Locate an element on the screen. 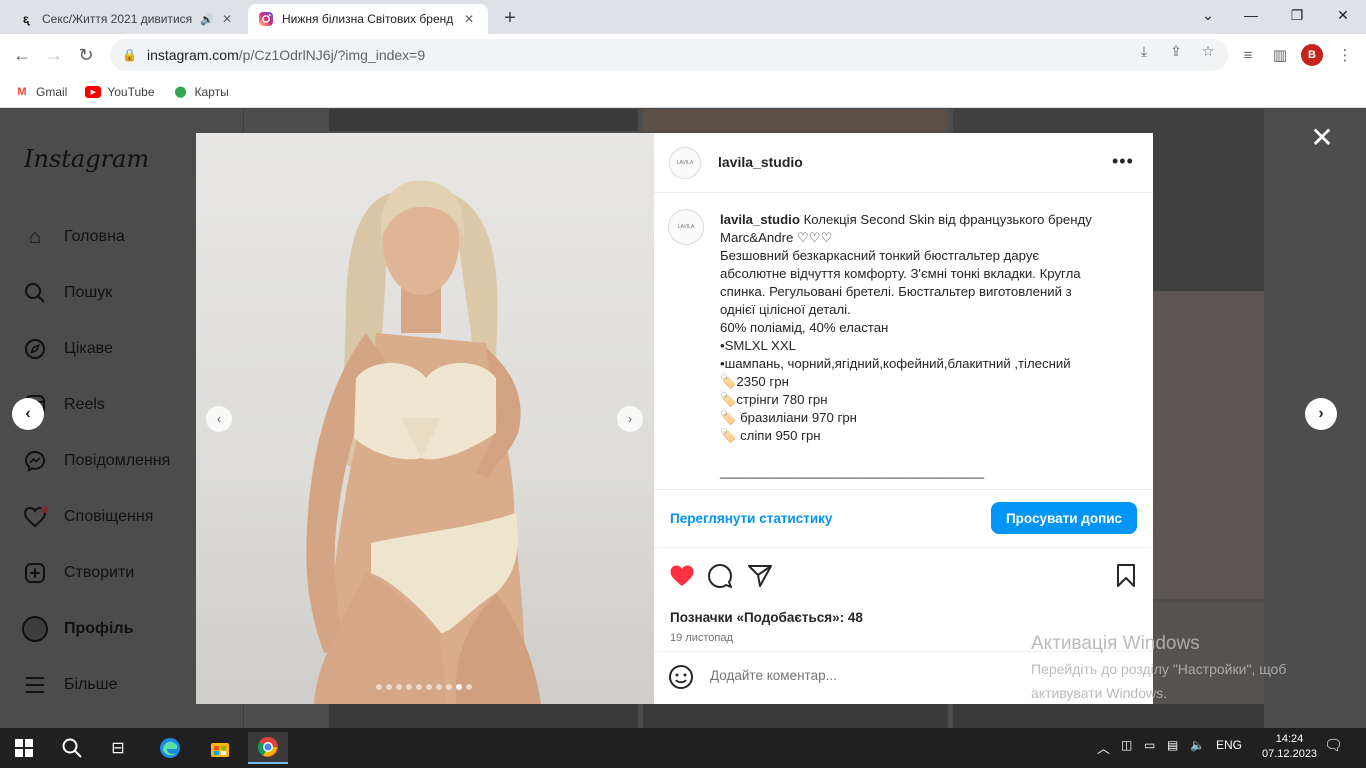  maps-icon: ⬤ is located at coordinates (180, 92).